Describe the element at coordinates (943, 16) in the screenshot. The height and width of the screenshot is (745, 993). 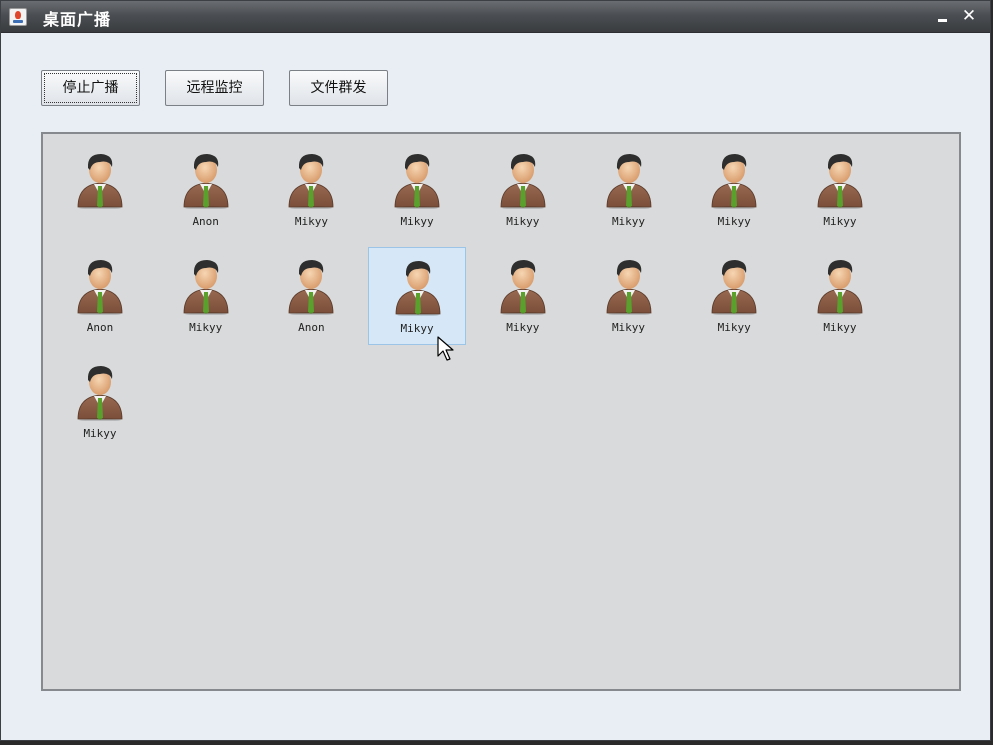
I see `minimize-icon` at that location.